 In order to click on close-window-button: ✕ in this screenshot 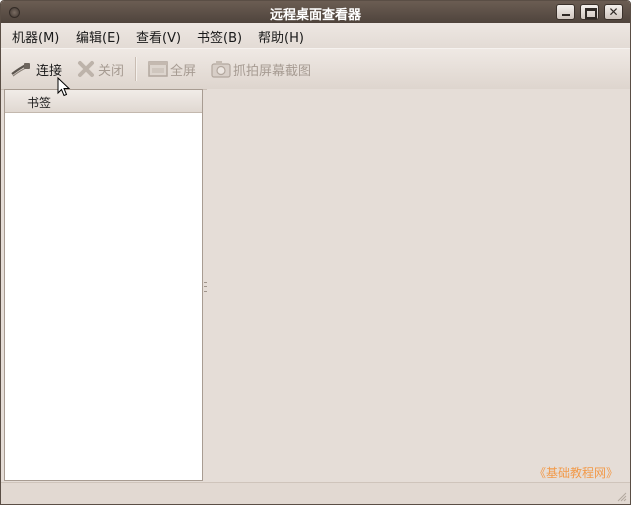, I will do `click(613, 12)`.